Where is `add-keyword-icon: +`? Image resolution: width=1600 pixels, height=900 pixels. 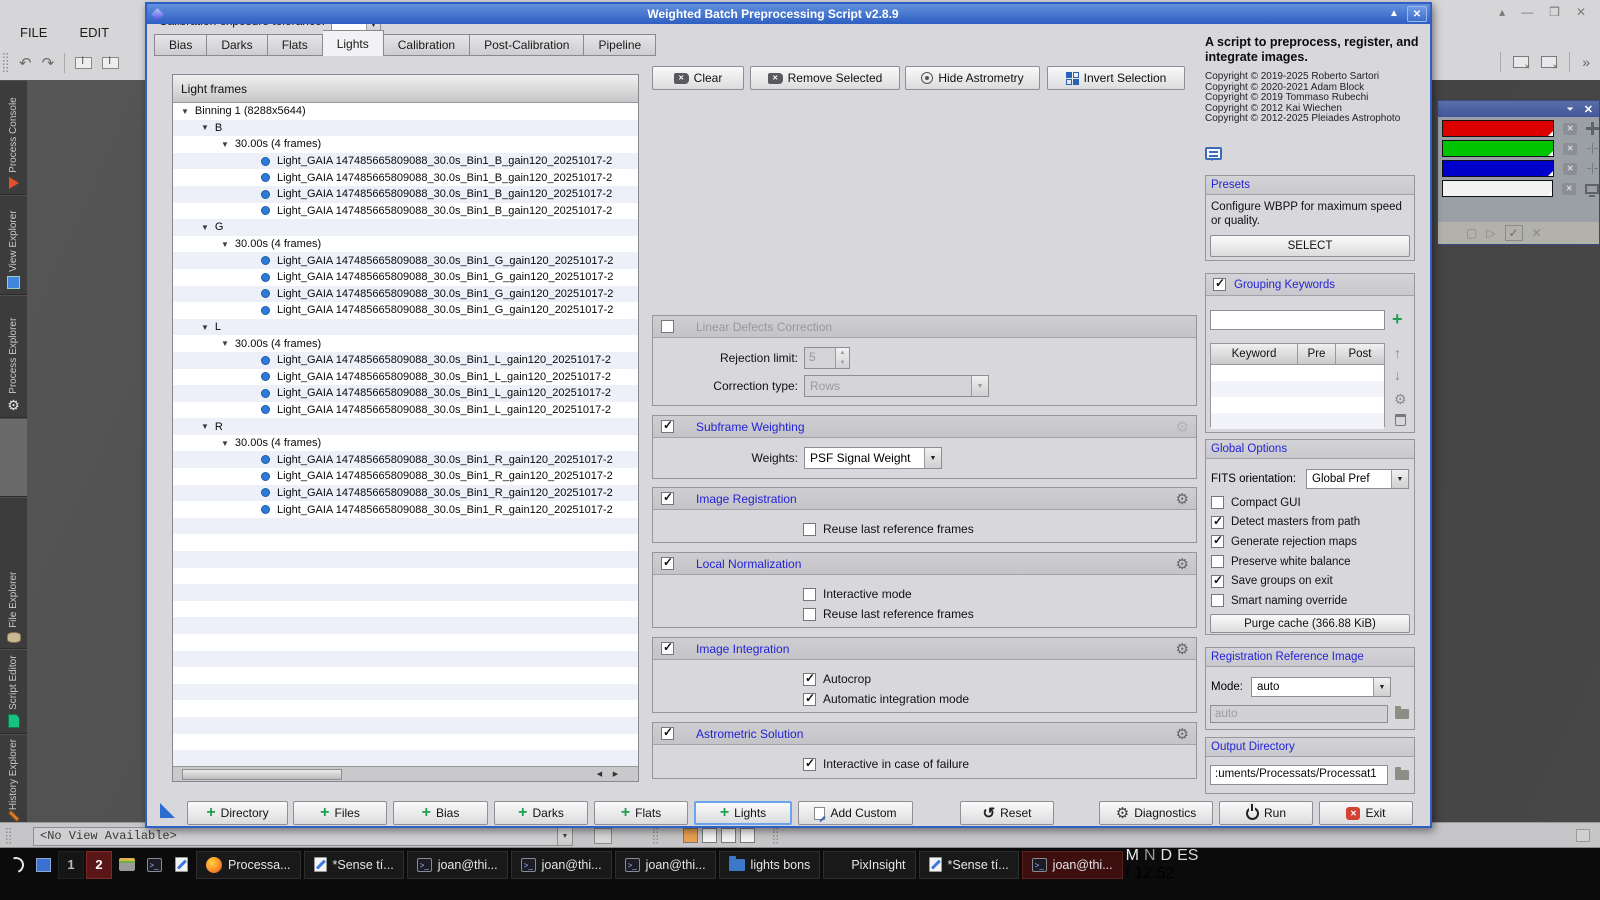
add-keyword-icon: + is located at coordinates (1397, 319).